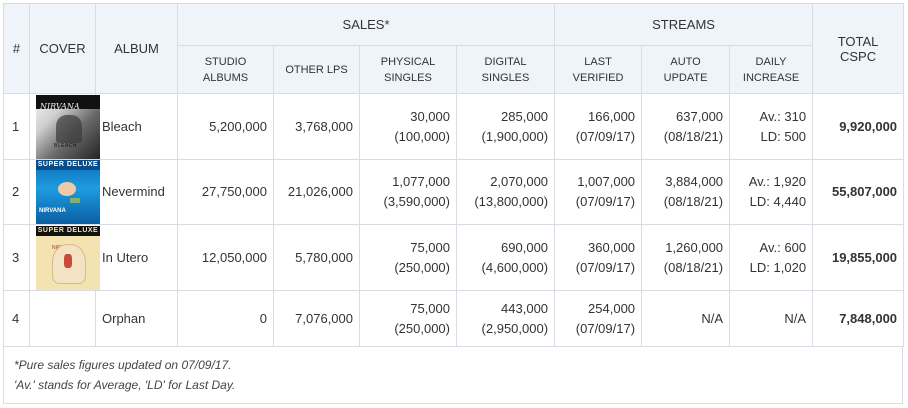  I want to click on header-daily-increase: DAILY INCREASE, so click(771, 69).